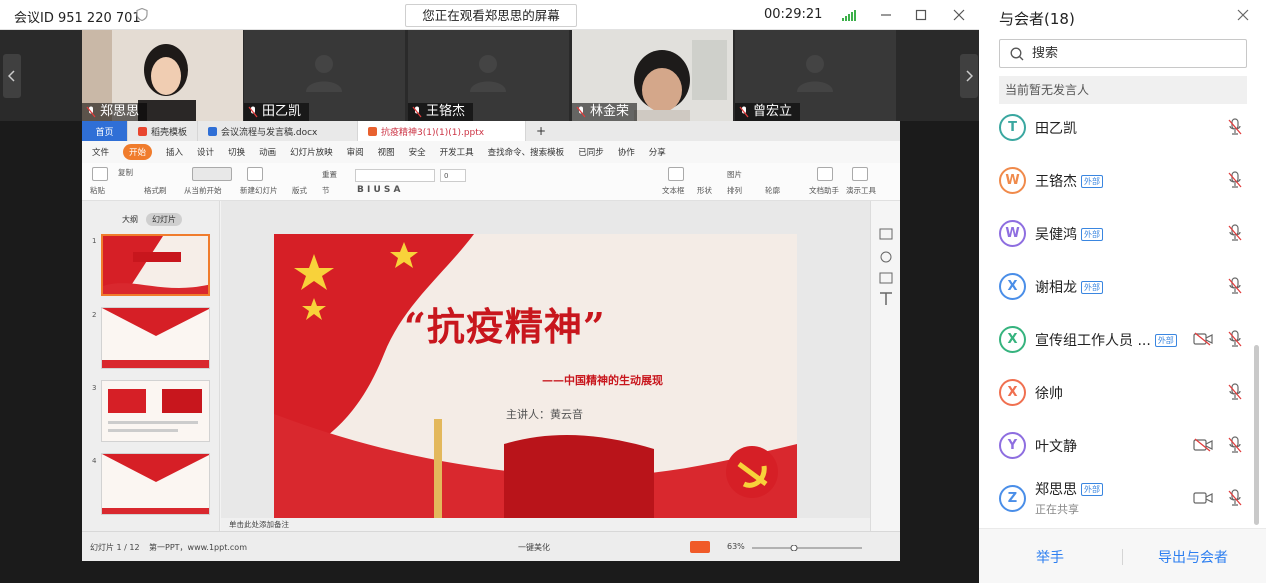  I want to click on participant-row: Z 郑思思 外部 正在共享, so click(1117, 501).